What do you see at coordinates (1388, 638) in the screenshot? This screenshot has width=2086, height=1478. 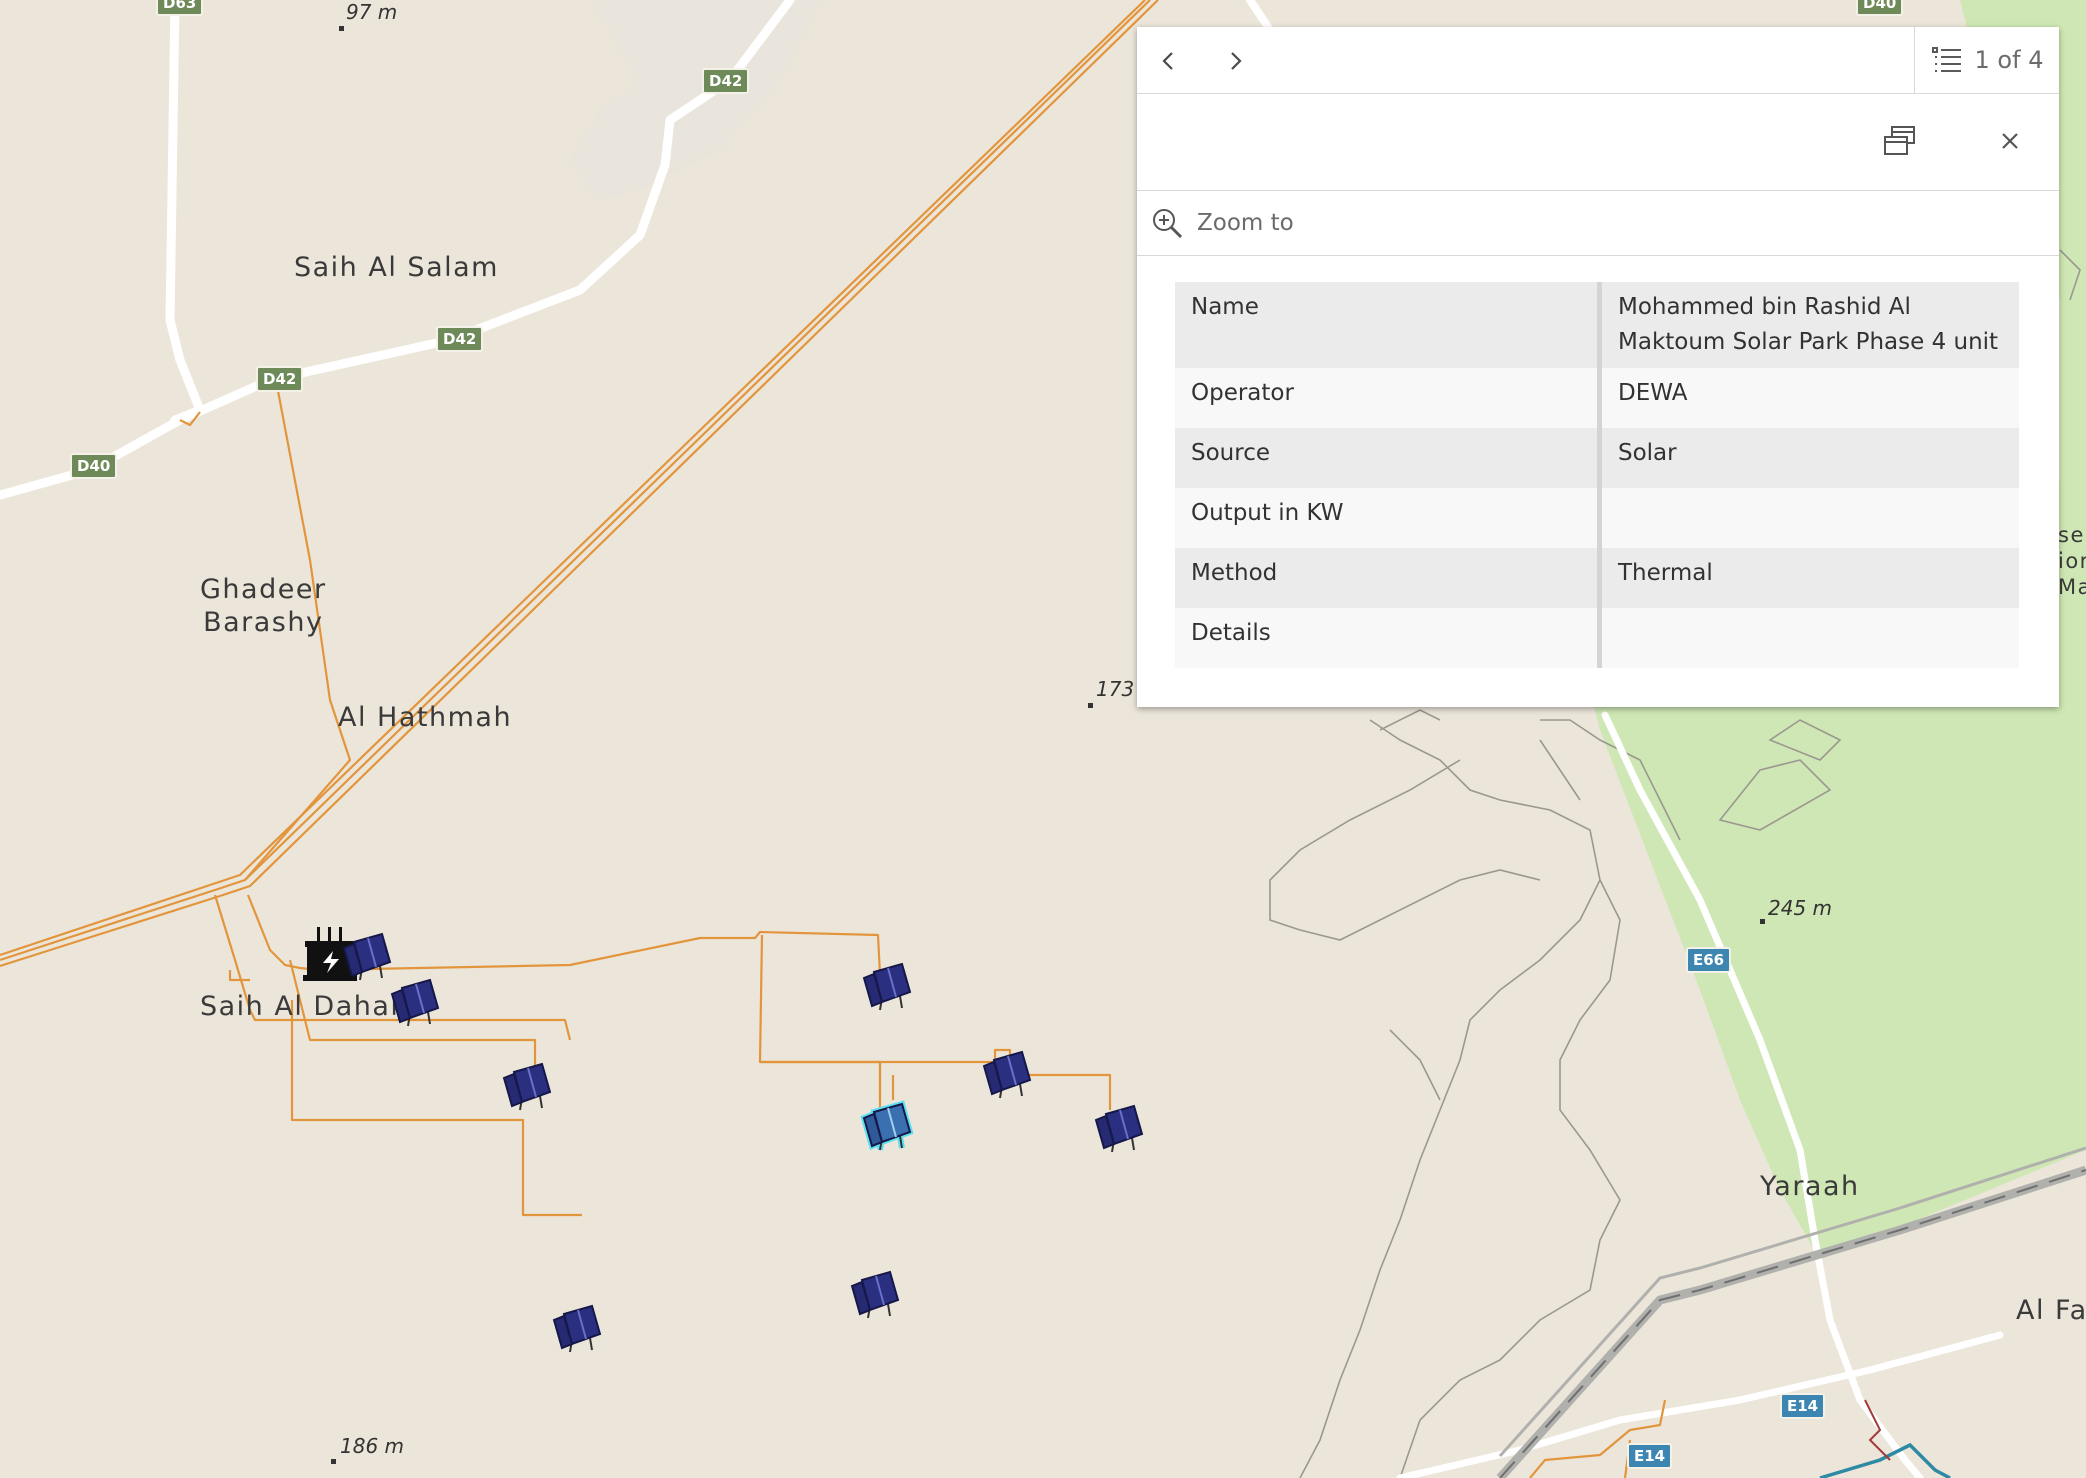 I see `field-key-details: Details` at bounding box center [1388, 638].